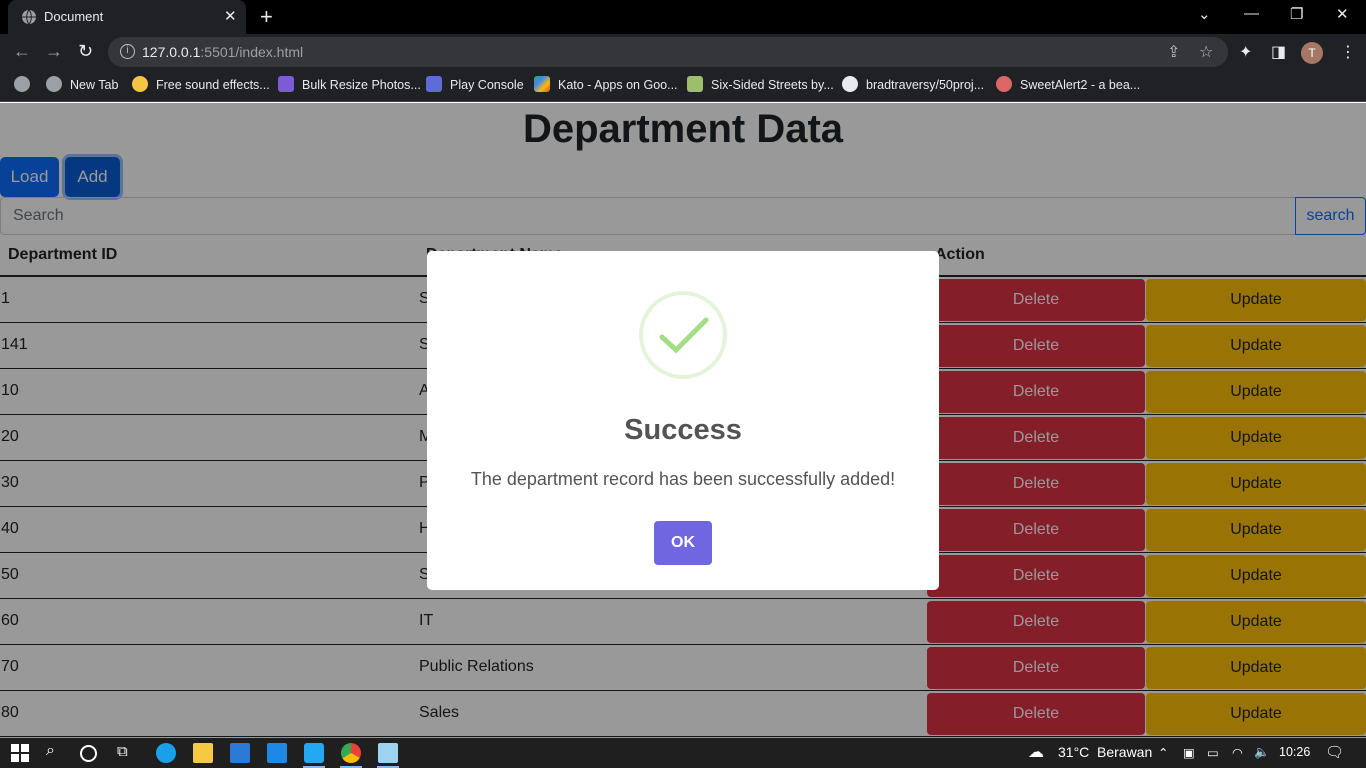  I want to click on extensions-icon: ✦, so click(1245, 52).